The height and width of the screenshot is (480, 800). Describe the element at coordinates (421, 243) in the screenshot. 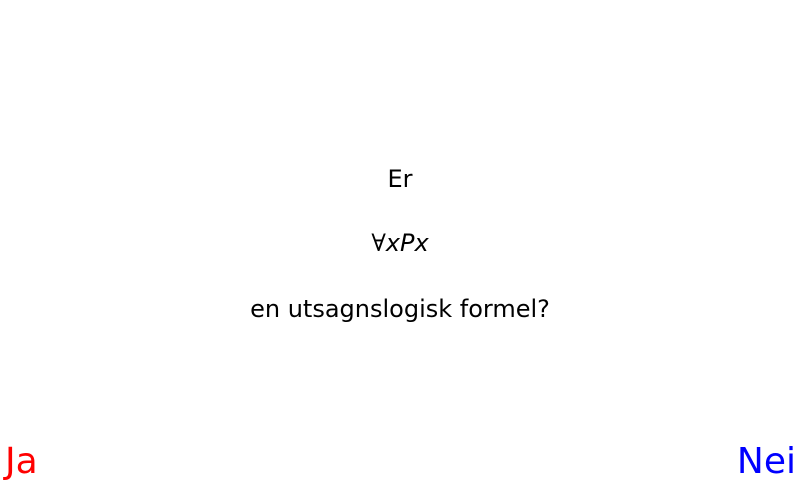

I see `formula-argument: x` at that location.